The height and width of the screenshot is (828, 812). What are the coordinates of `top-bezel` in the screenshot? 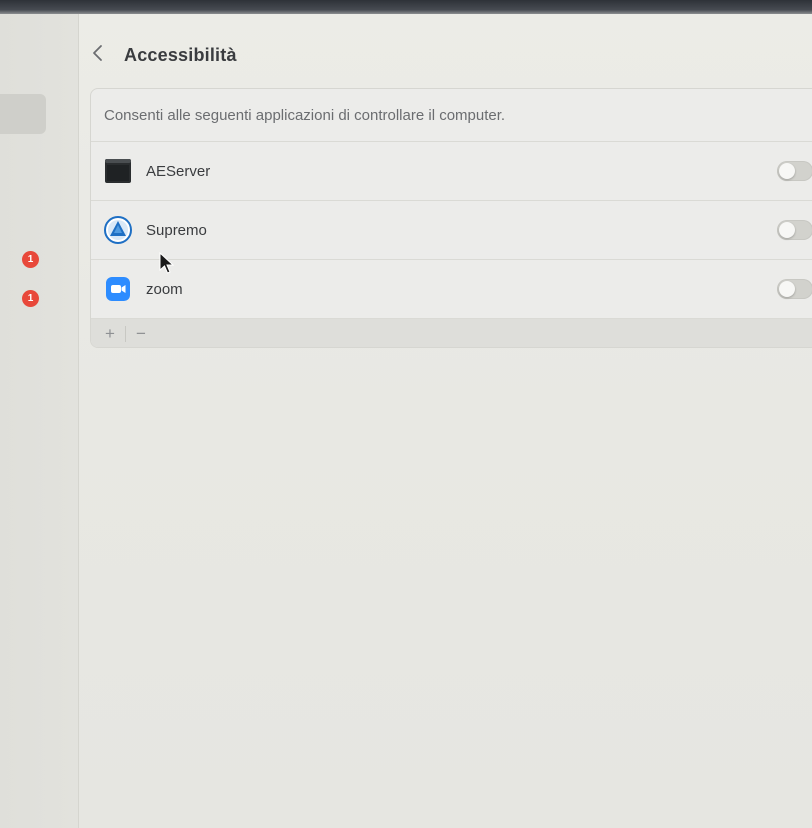 It's located at (406, 7).